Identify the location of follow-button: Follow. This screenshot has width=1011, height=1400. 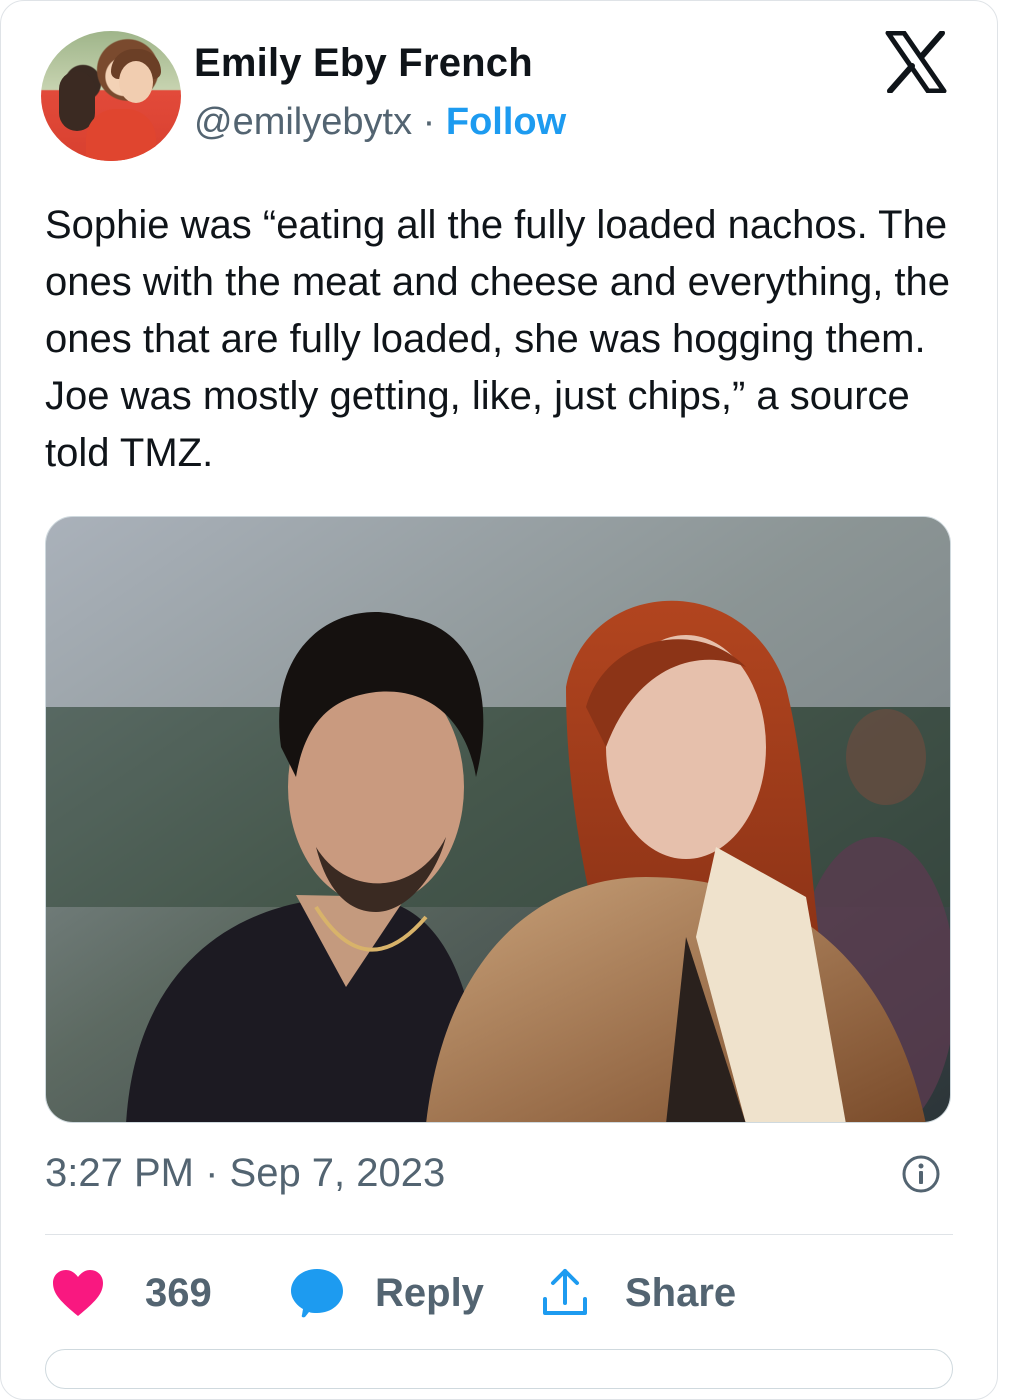
(506, 122).